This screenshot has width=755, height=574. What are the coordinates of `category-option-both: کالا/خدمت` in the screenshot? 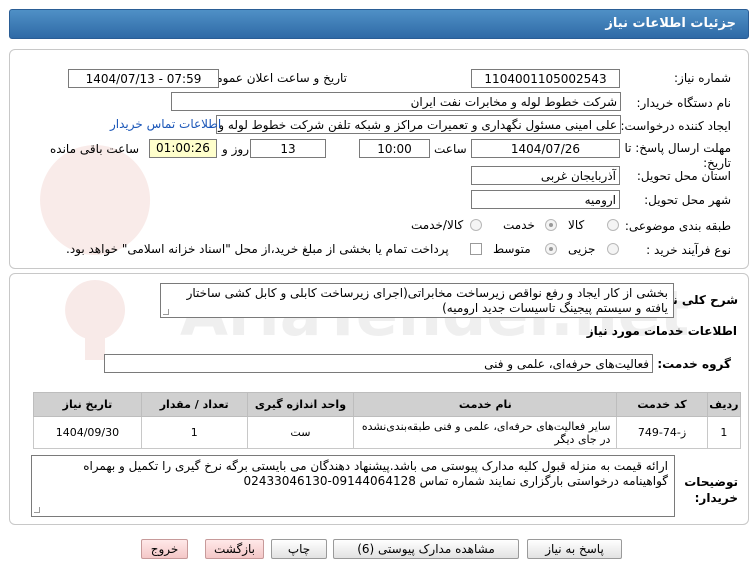 It's located at (437, 225).